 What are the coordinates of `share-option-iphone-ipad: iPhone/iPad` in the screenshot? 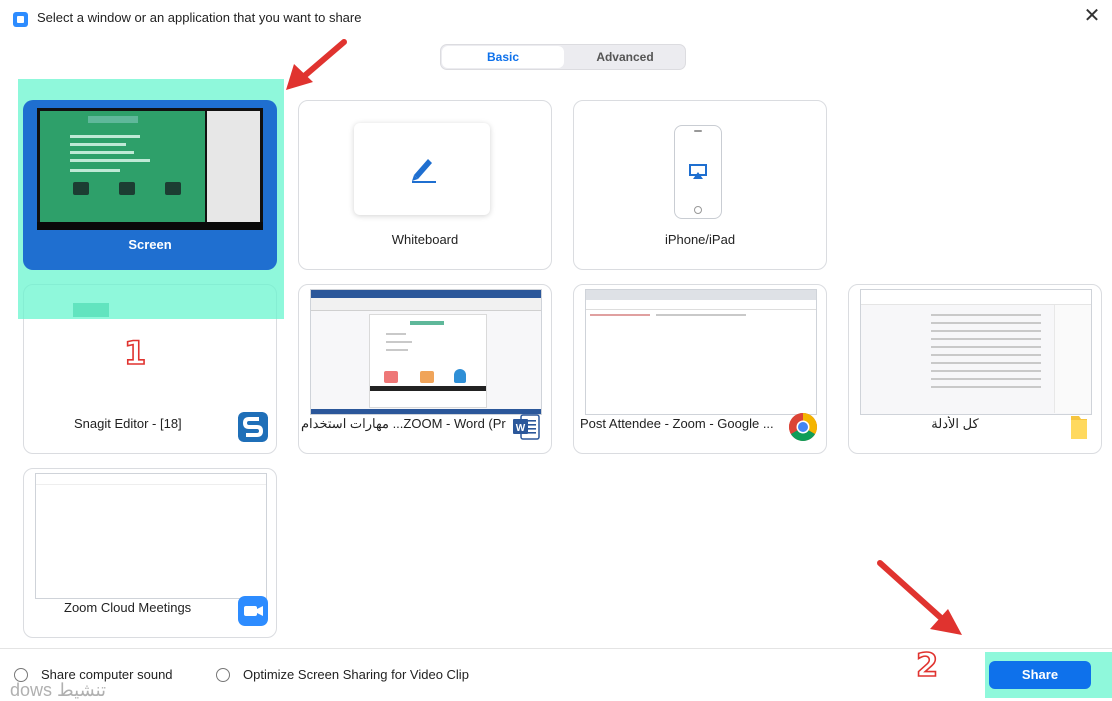 It's located at (700, 185).